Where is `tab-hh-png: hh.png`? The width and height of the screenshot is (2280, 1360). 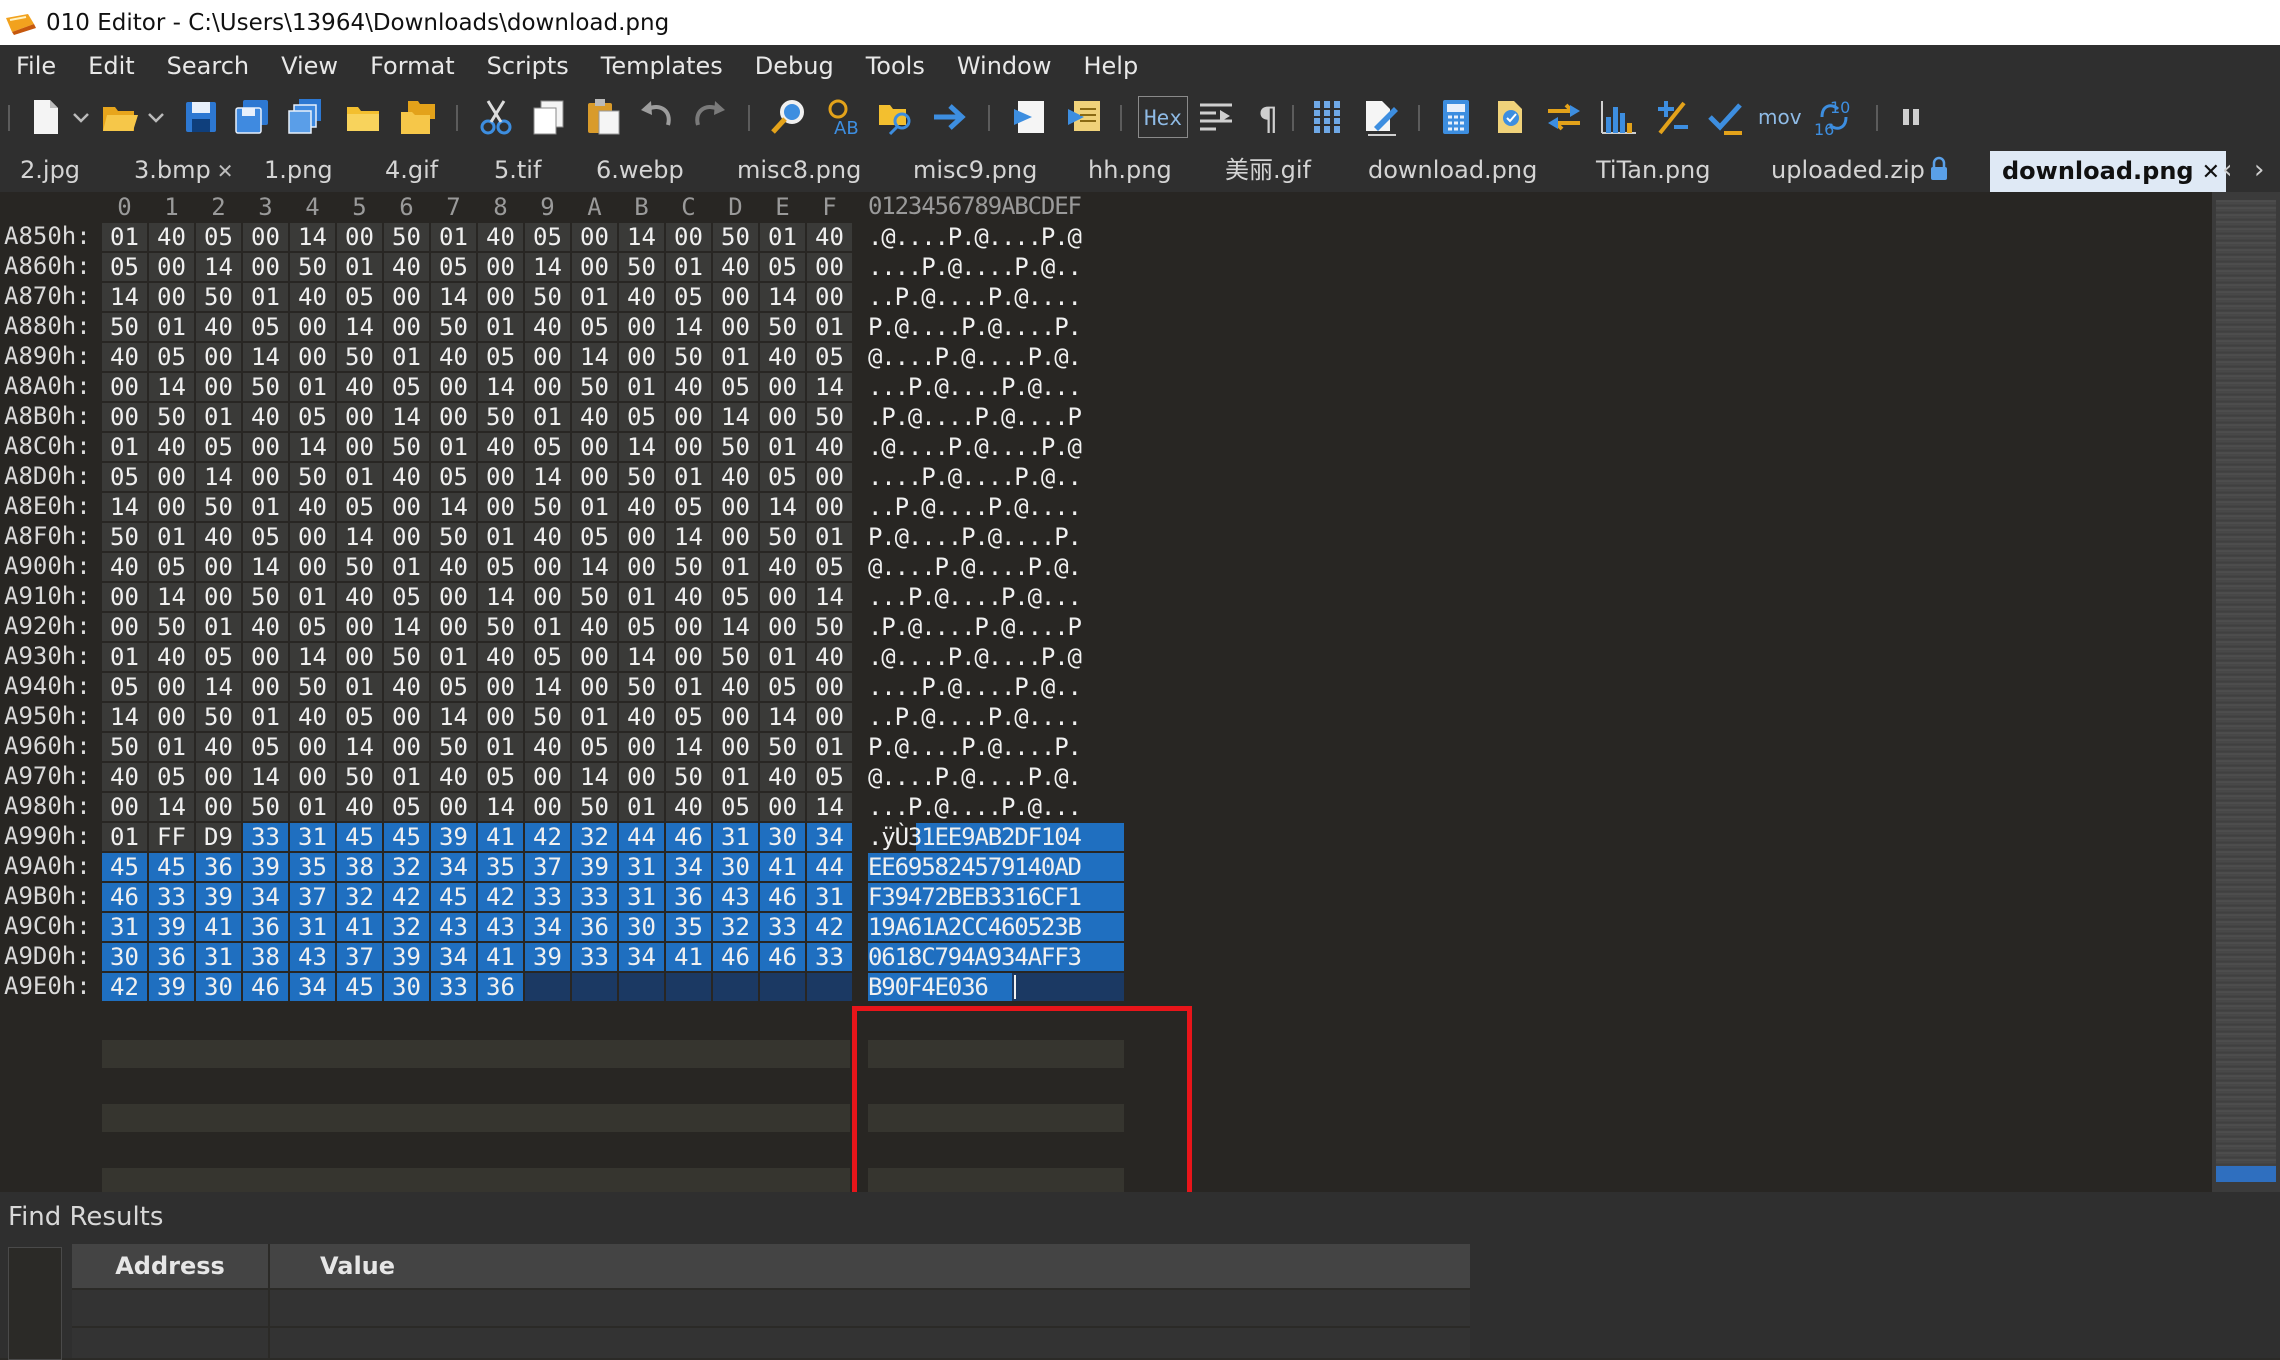 tab-hh-png: hh.png is located at coordinates (1130, 170).